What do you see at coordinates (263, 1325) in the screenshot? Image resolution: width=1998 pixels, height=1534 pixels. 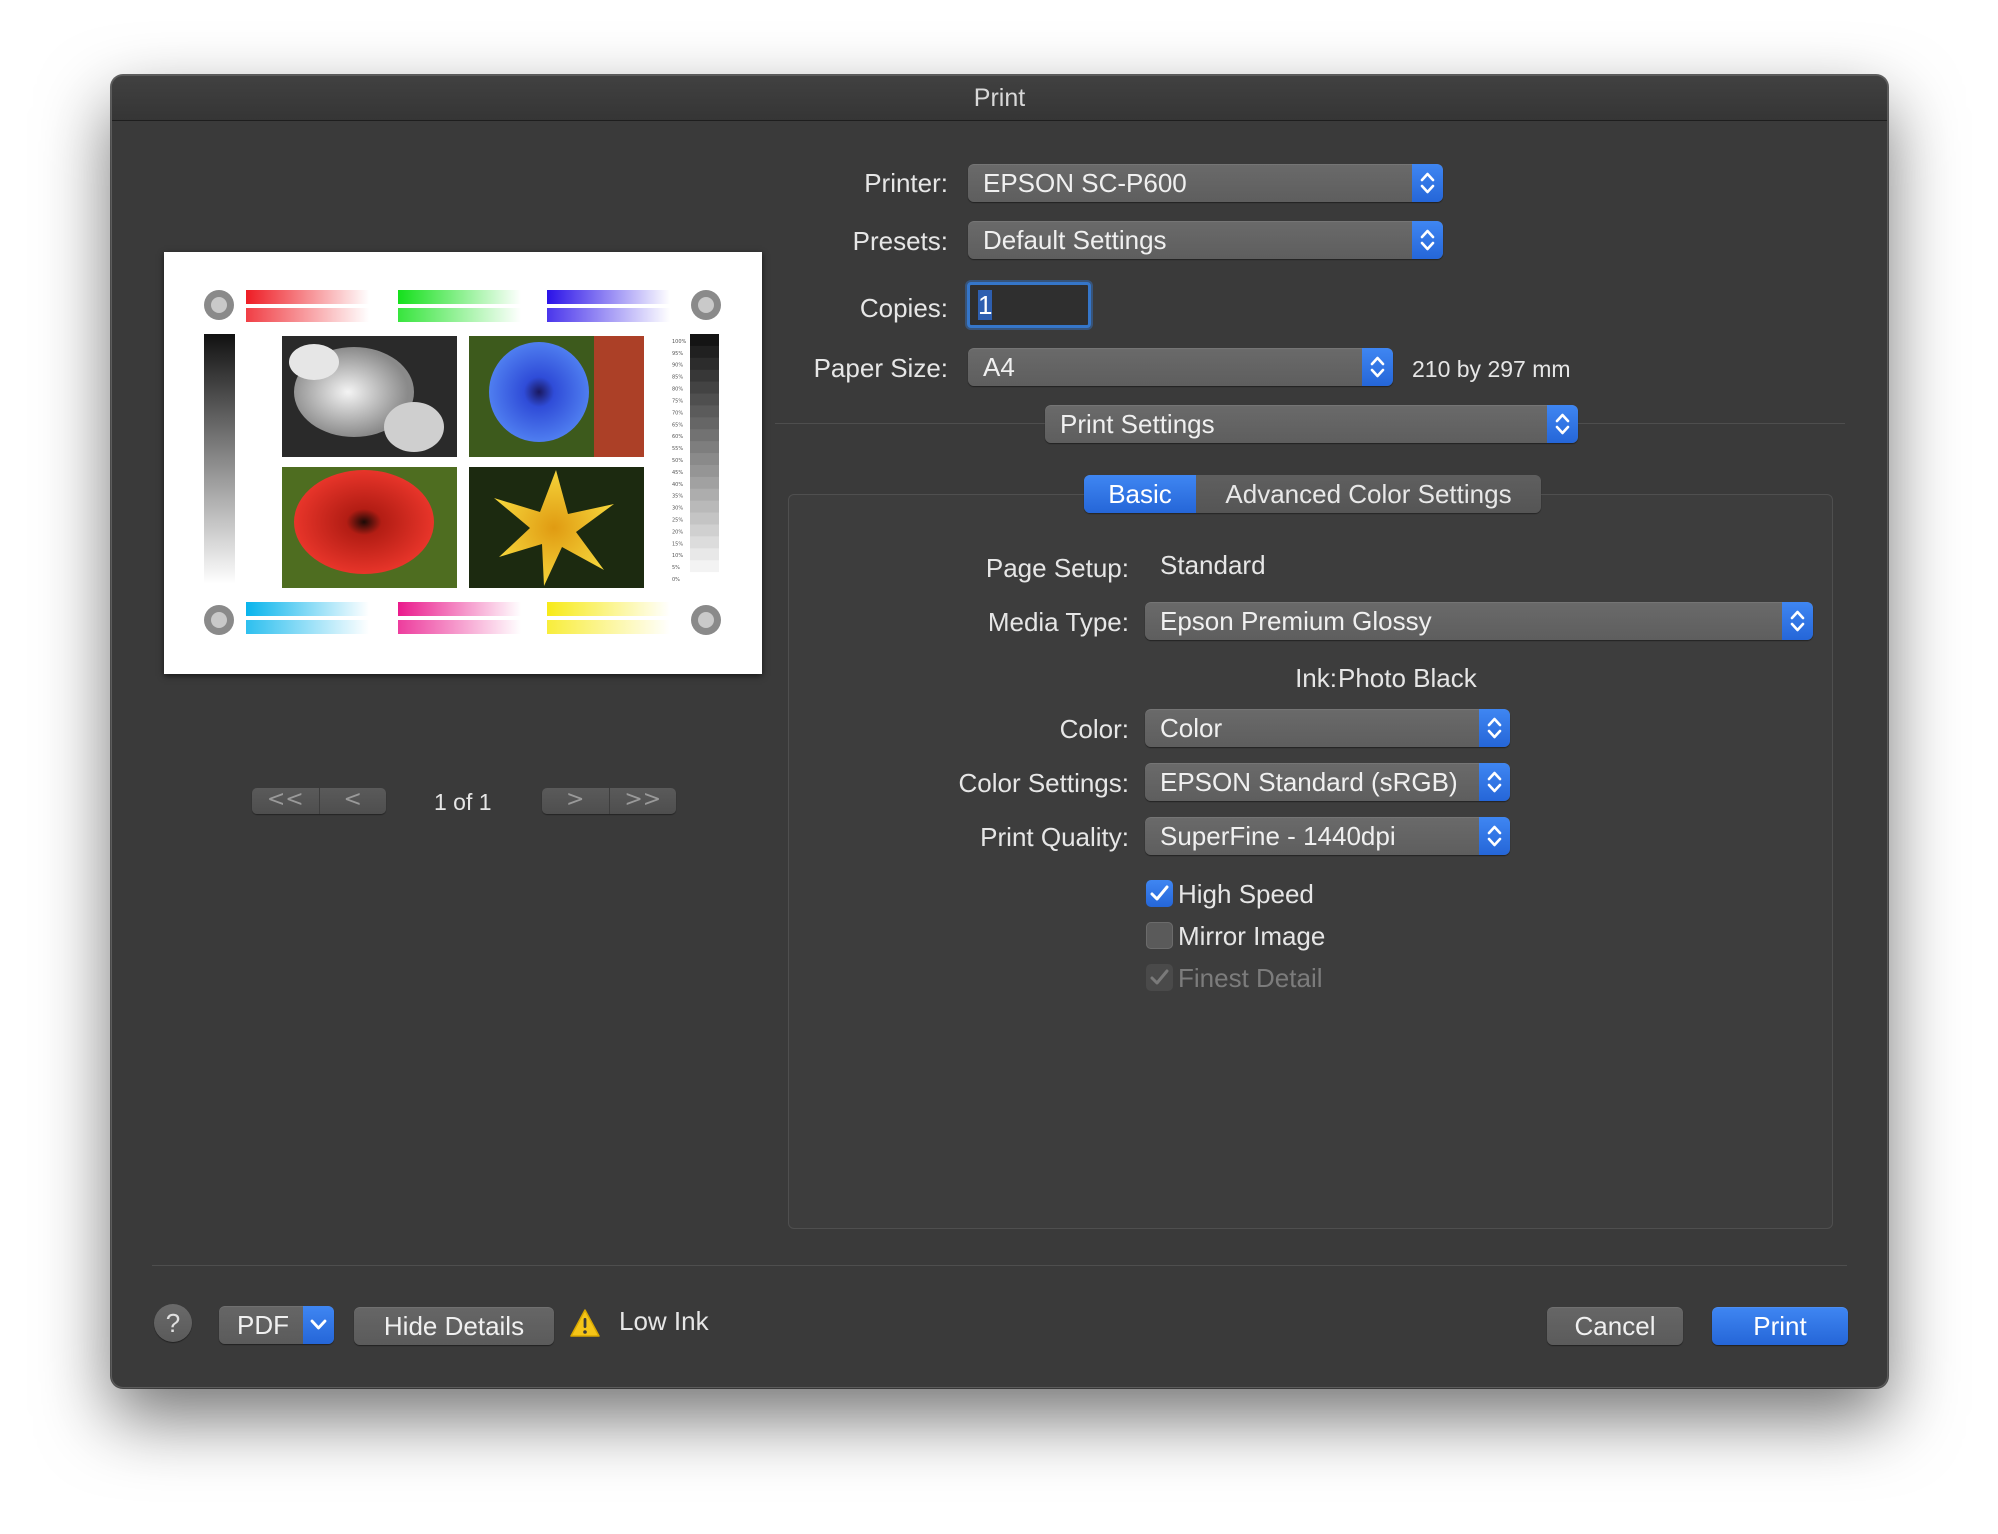 I see `pdf-label: PDF` at bounding box center [263, 1325].